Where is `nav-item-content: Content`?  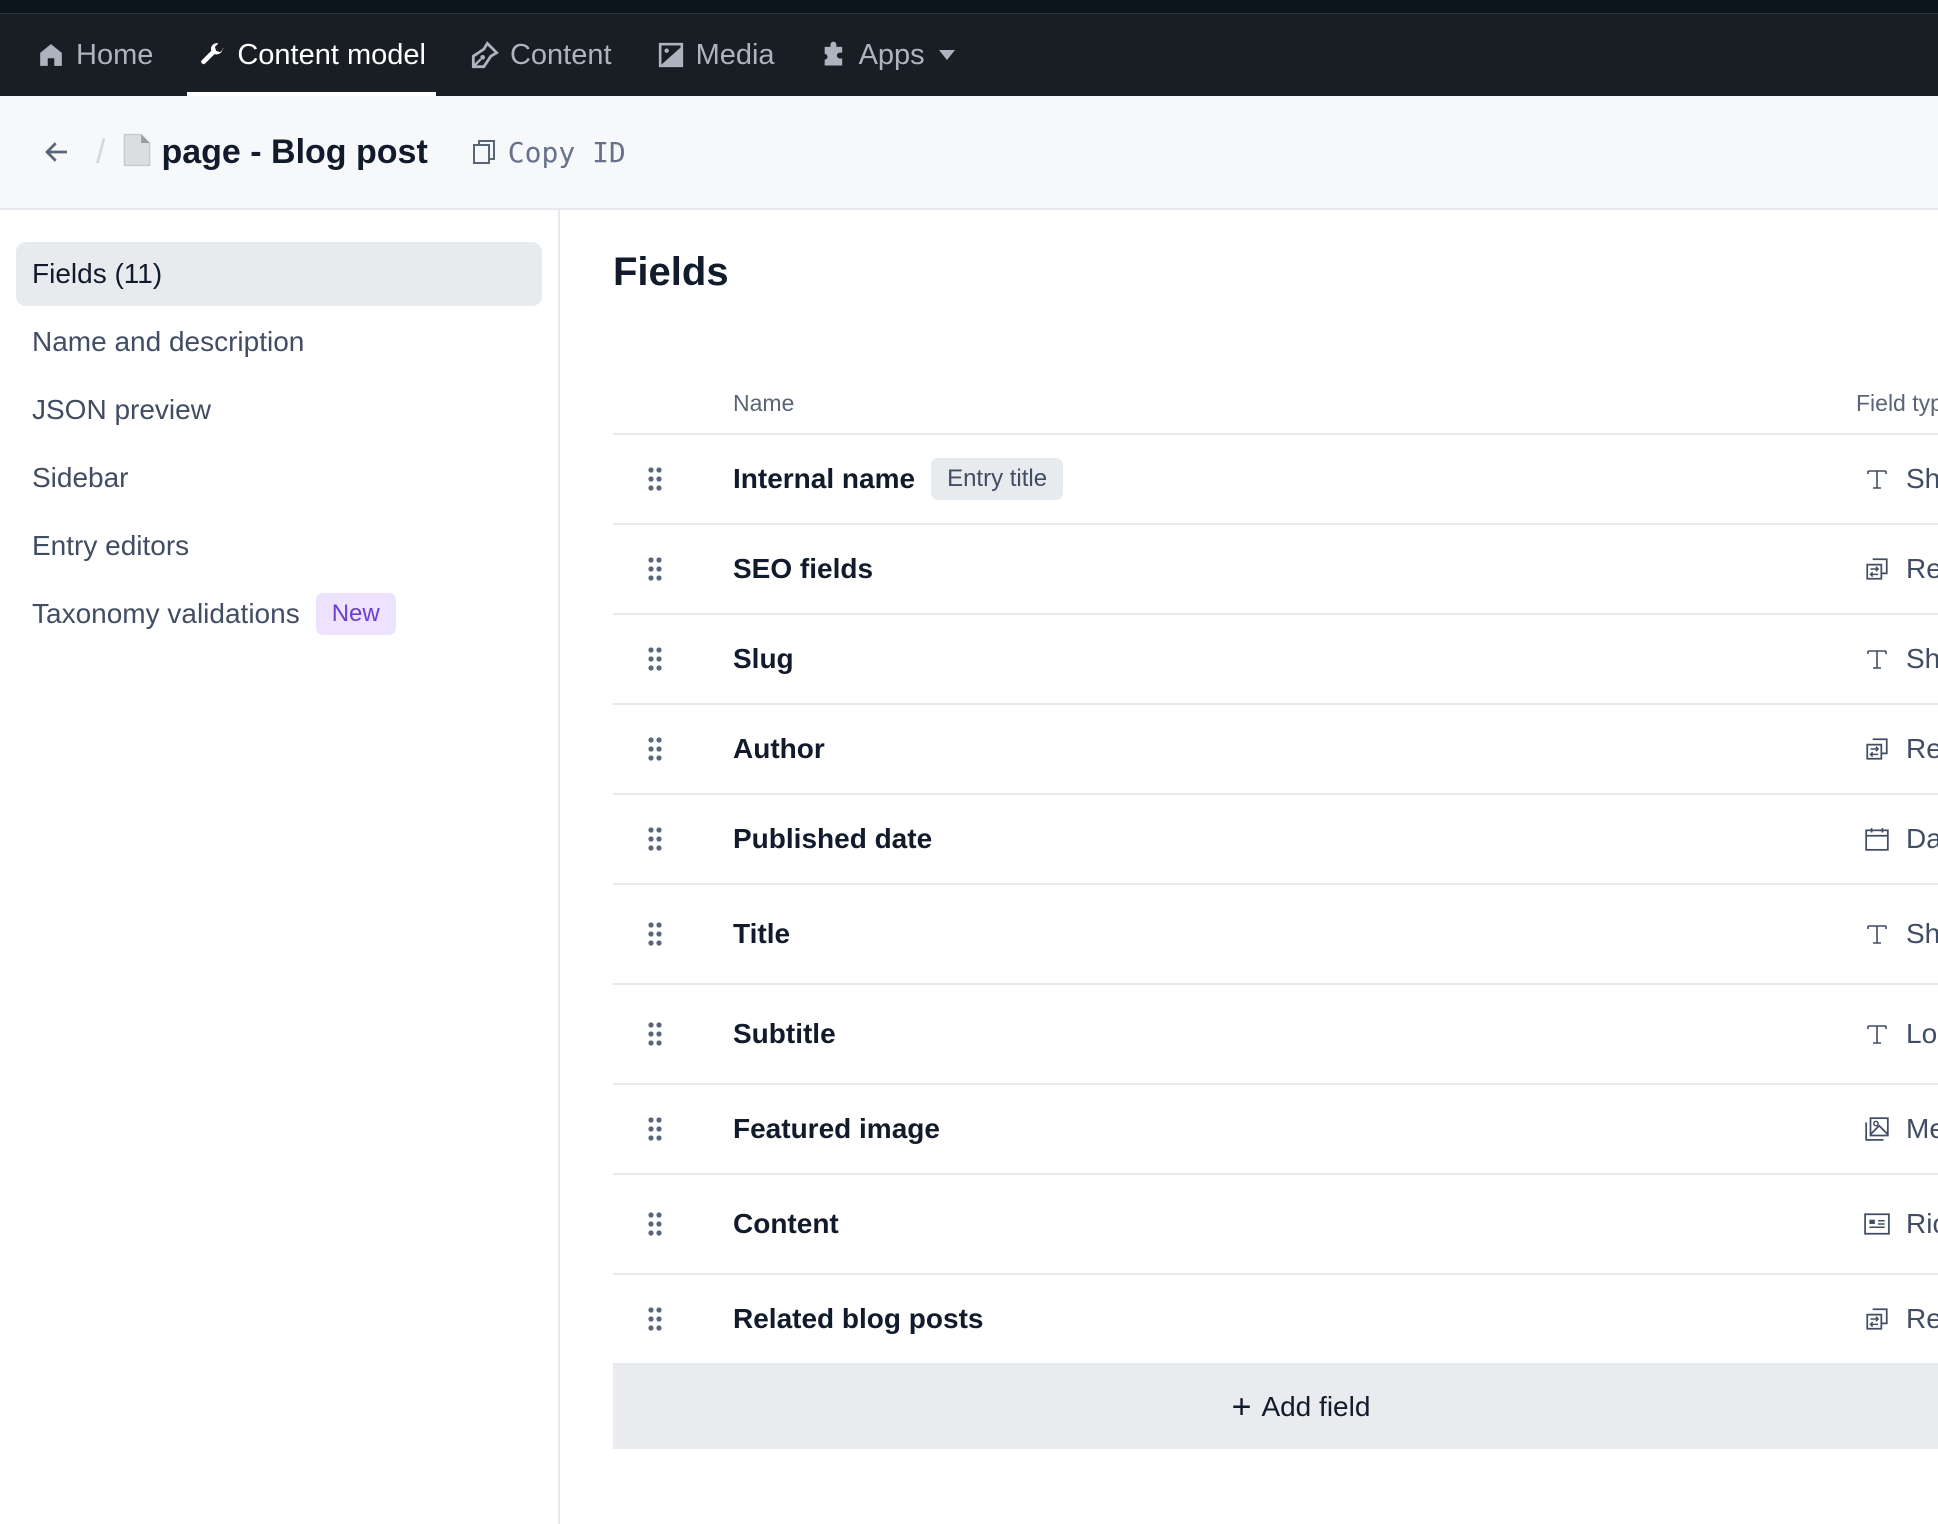 nav-item-content: Content is located at coordinates (541, 55).